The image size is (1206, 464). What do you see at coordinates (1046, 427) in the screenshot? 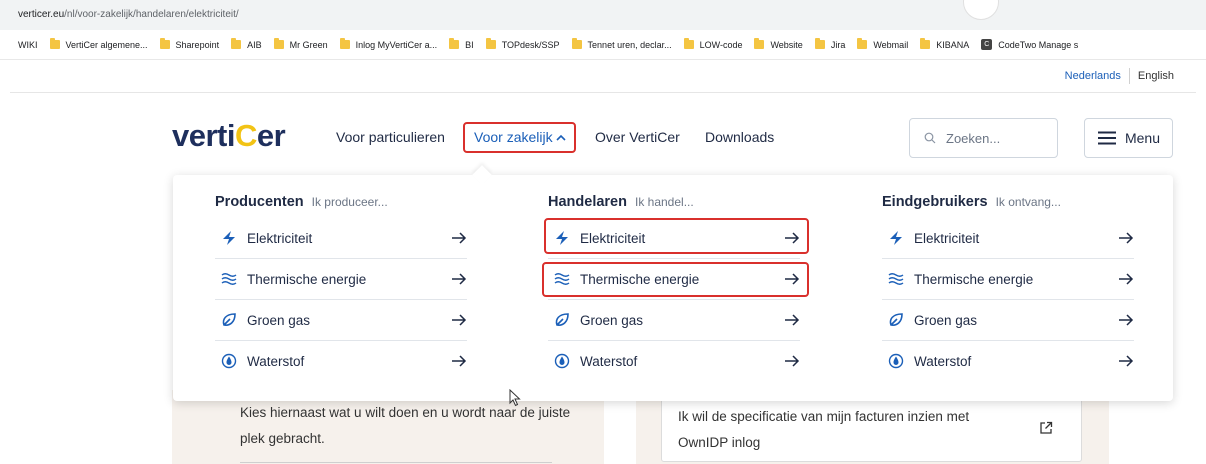
I see `external-link-icon` at bounding box center [1046, 427].